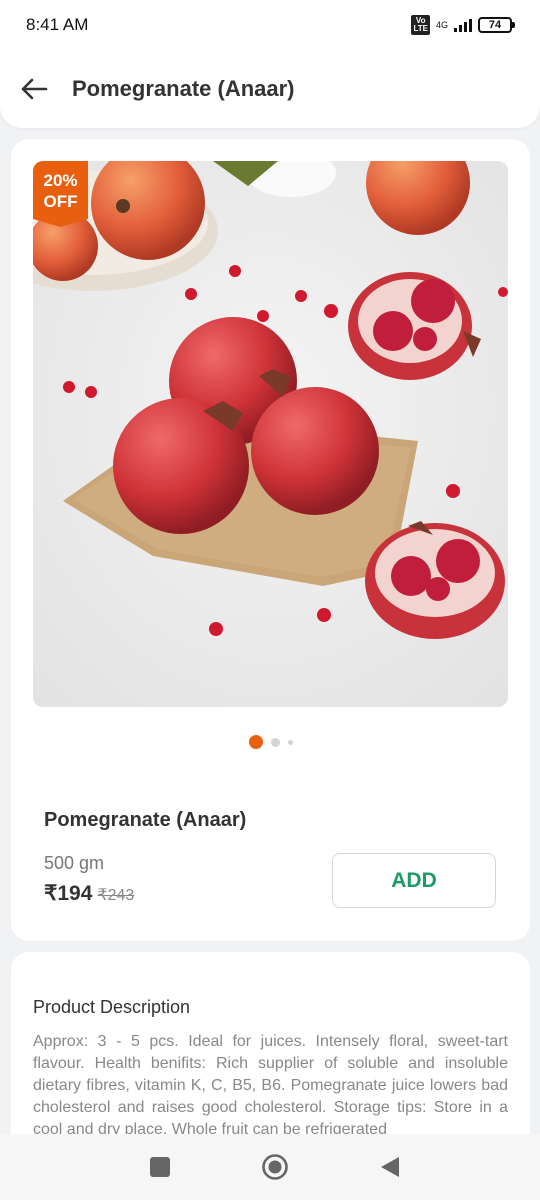 The height and width of the screenshot is (1200, 540). I want to click on back-triangle-icon, so click(390, 1167).